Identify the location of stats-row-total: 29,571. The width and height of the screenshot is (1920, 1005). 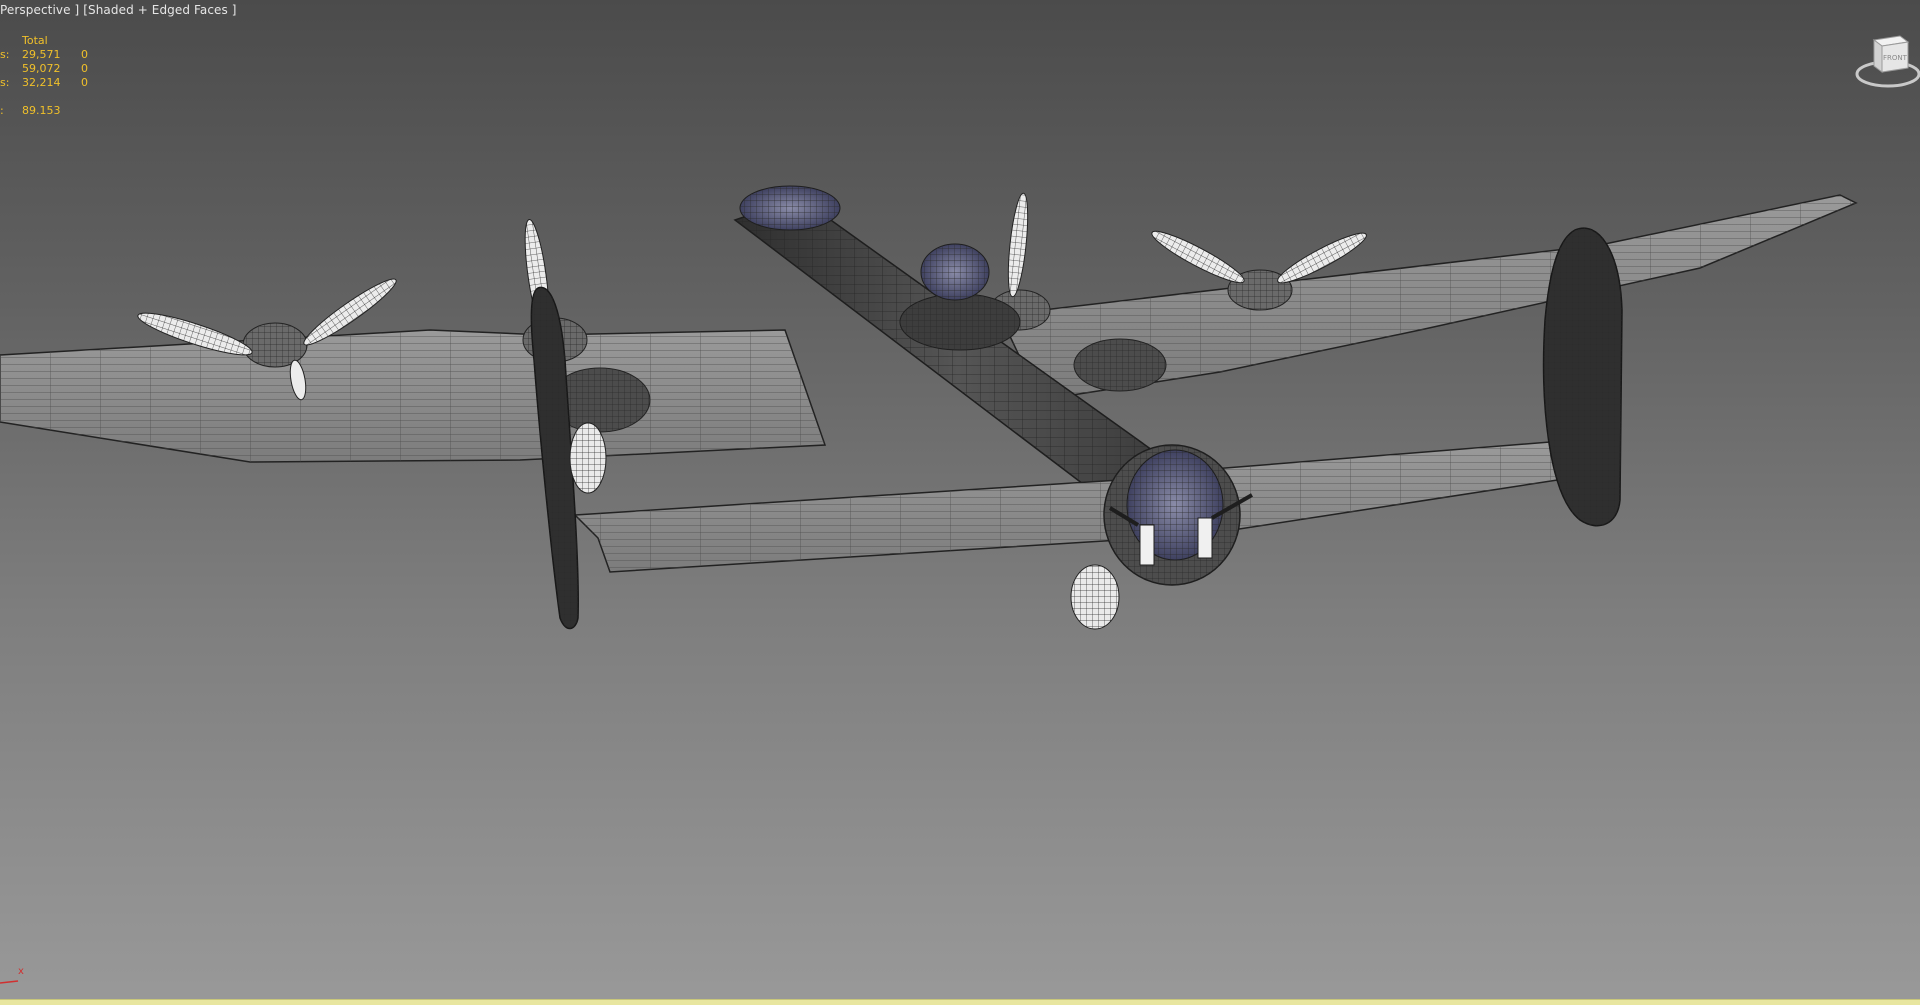
(41, 54).